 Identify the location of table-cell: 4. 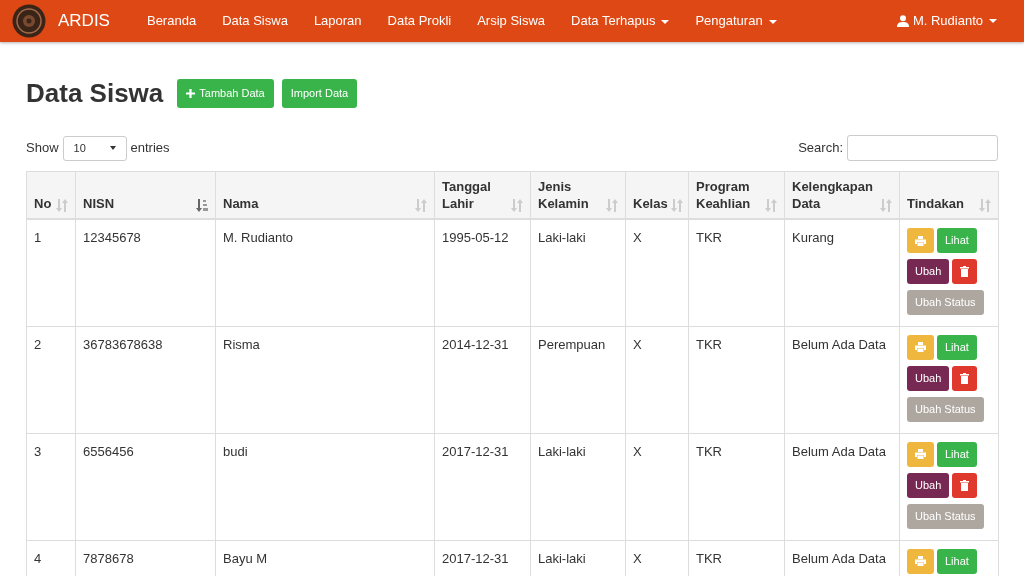
(51, 558).